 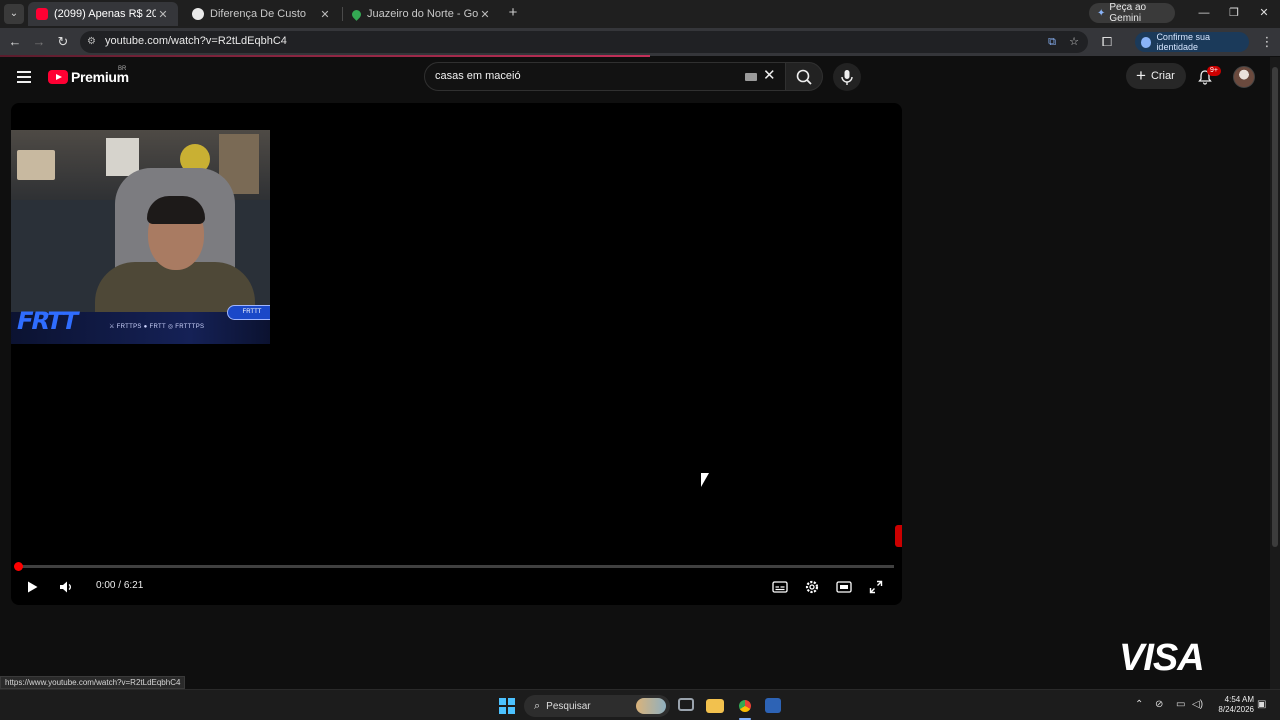 I want to click on tab-divider, so click(x=342, y=14).